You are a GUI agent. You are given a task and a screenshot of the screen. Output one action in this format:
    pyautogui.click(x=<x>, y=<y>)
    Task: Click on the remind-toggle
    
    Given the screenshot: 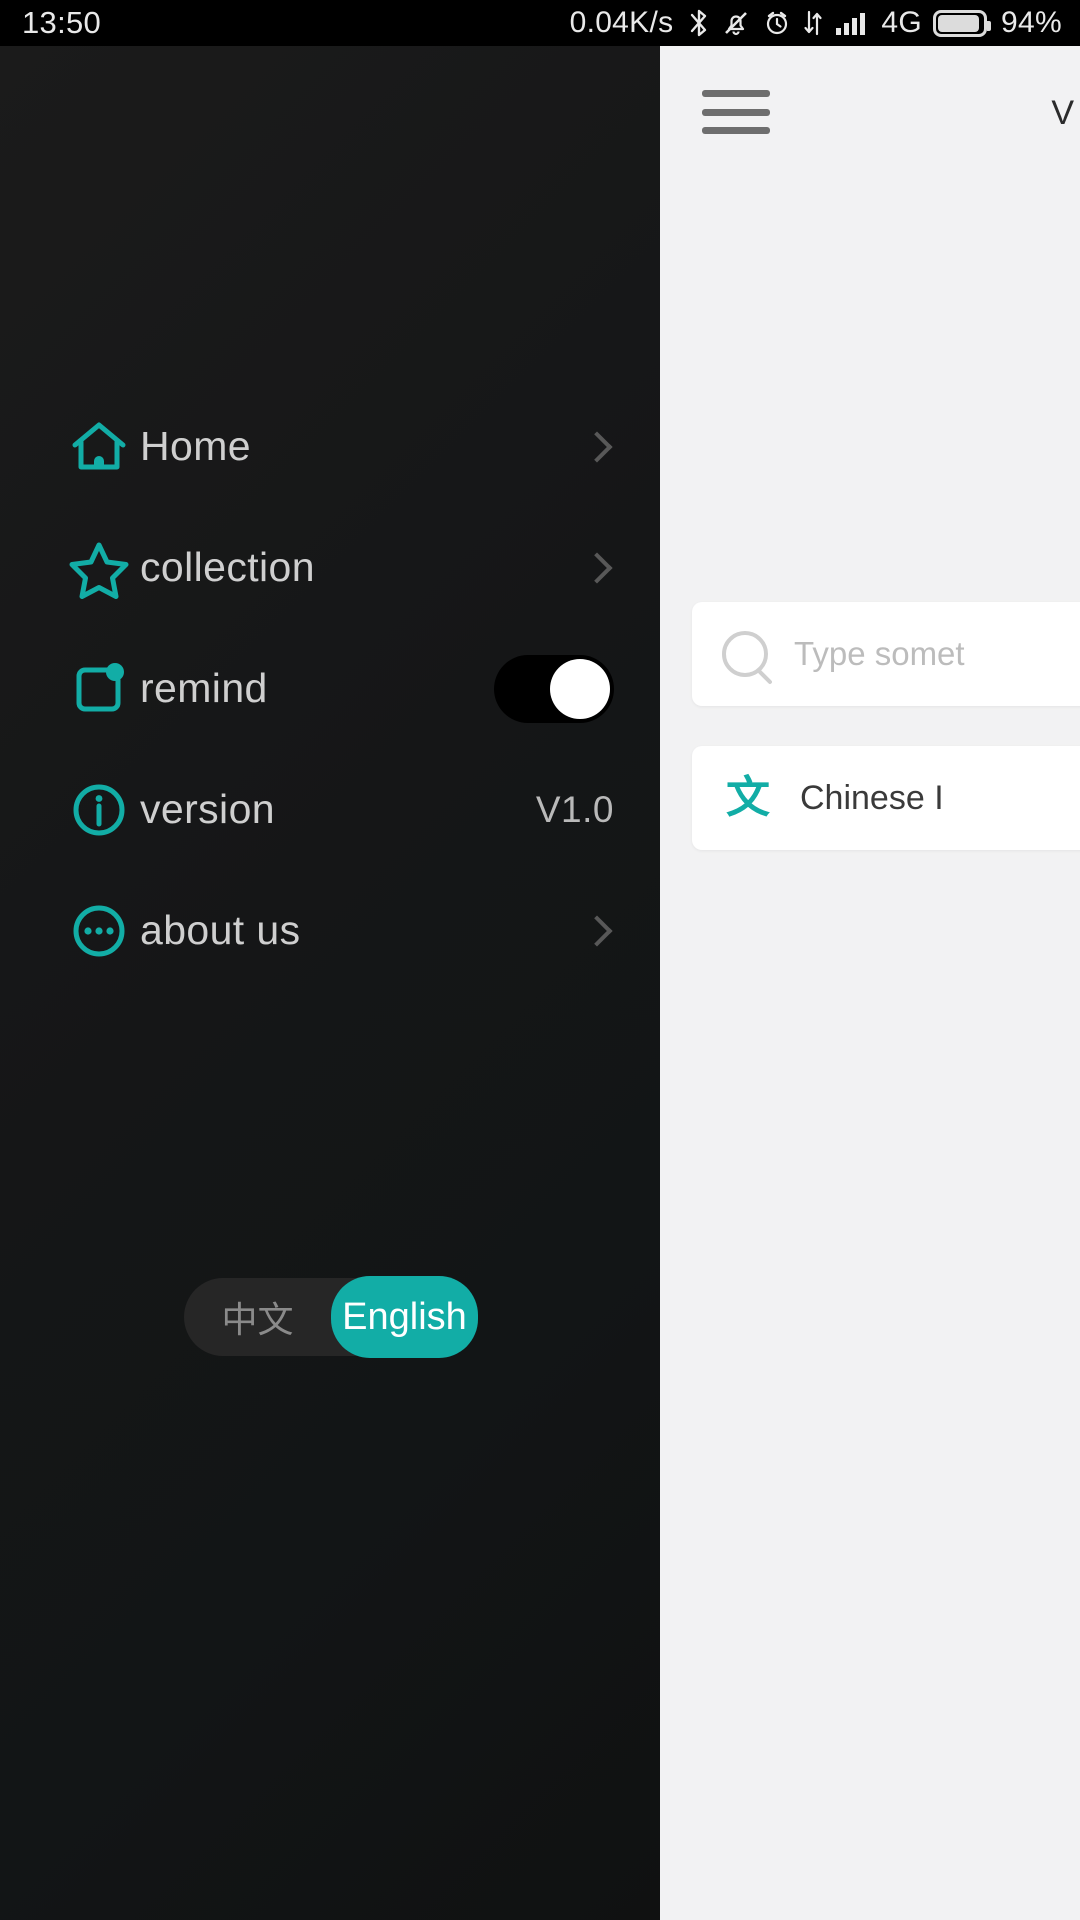 What is the action you would take?
    pyautogui.click(x=554, y=688)
    